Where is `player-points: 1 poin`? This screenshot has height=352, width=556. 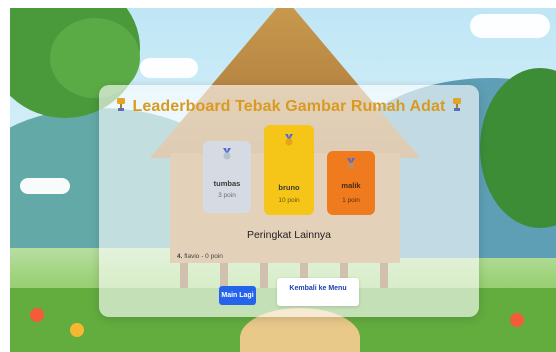 player-points: 1 poin is located at coordinates (351, 200).